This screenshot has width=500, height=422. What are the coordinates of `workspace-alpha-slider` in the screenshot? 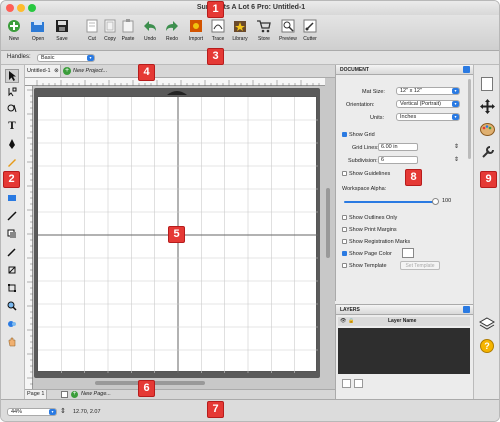 It's located at (391, 201).